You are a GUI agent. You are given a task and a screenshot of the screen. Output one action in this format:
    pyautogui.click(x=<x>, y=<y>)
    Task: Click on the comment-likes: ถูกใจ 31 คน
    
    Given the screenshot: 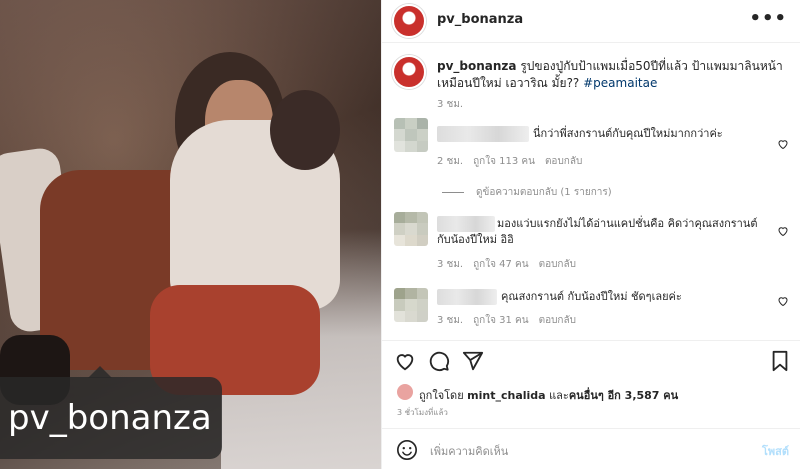 What is the action you would take?
    pyautogui.click(x=500, y=320)
    